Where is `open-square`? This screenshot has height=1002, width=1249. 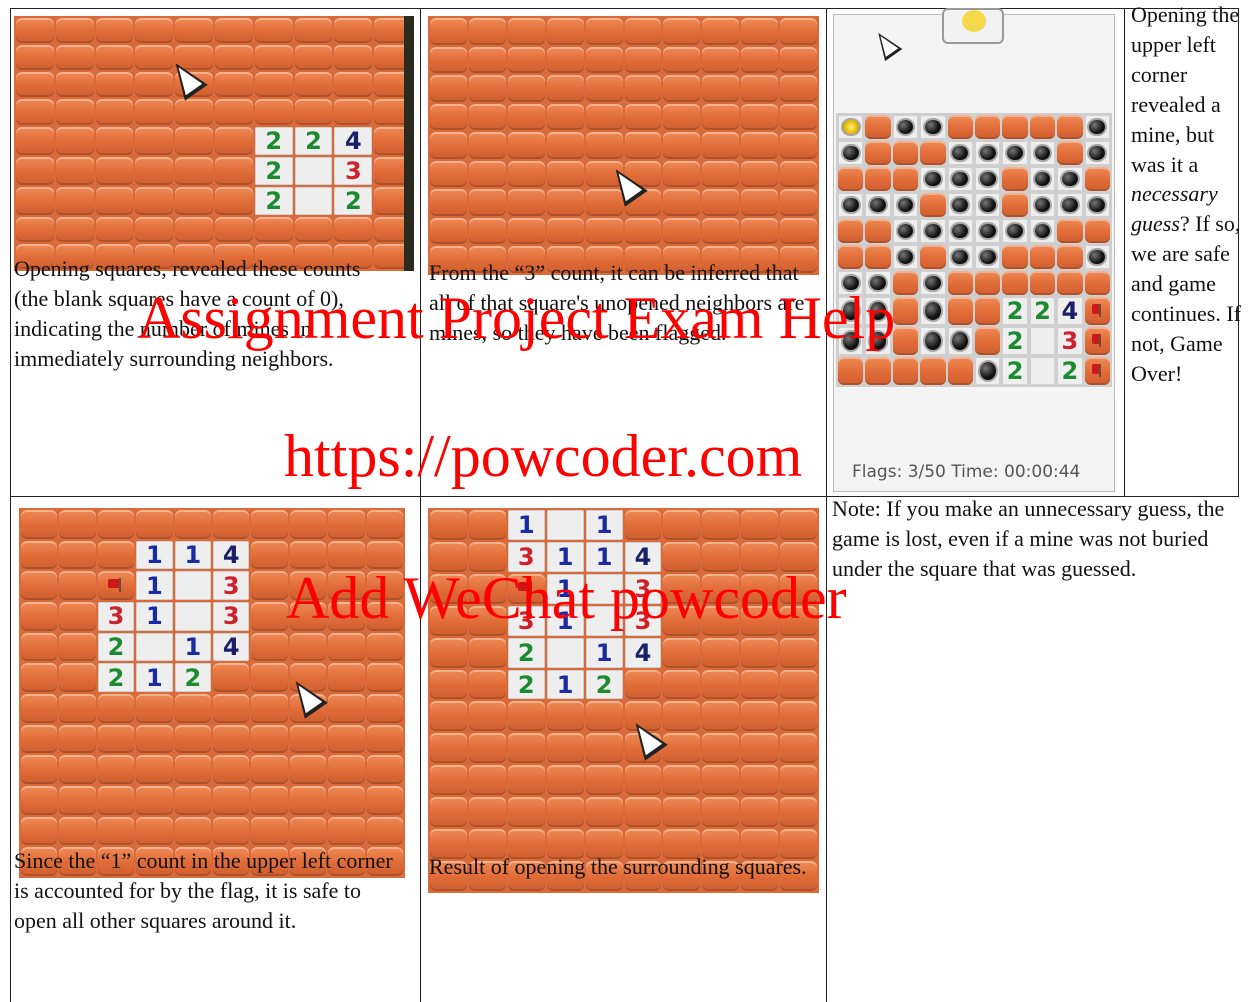 open-square is located at coordinates (565, 652).